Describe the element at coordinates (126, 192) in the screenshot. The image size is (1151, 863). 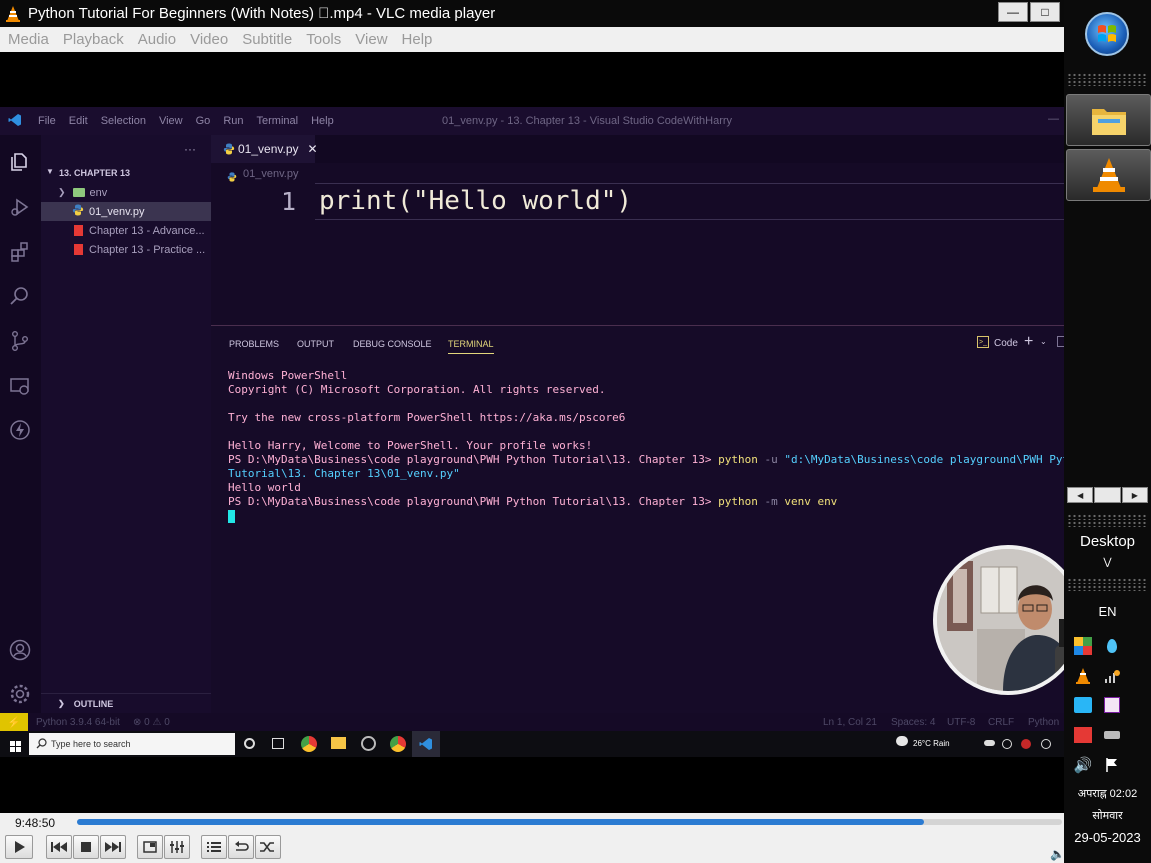
I see `tree-item-env: ❯ env` at that location.